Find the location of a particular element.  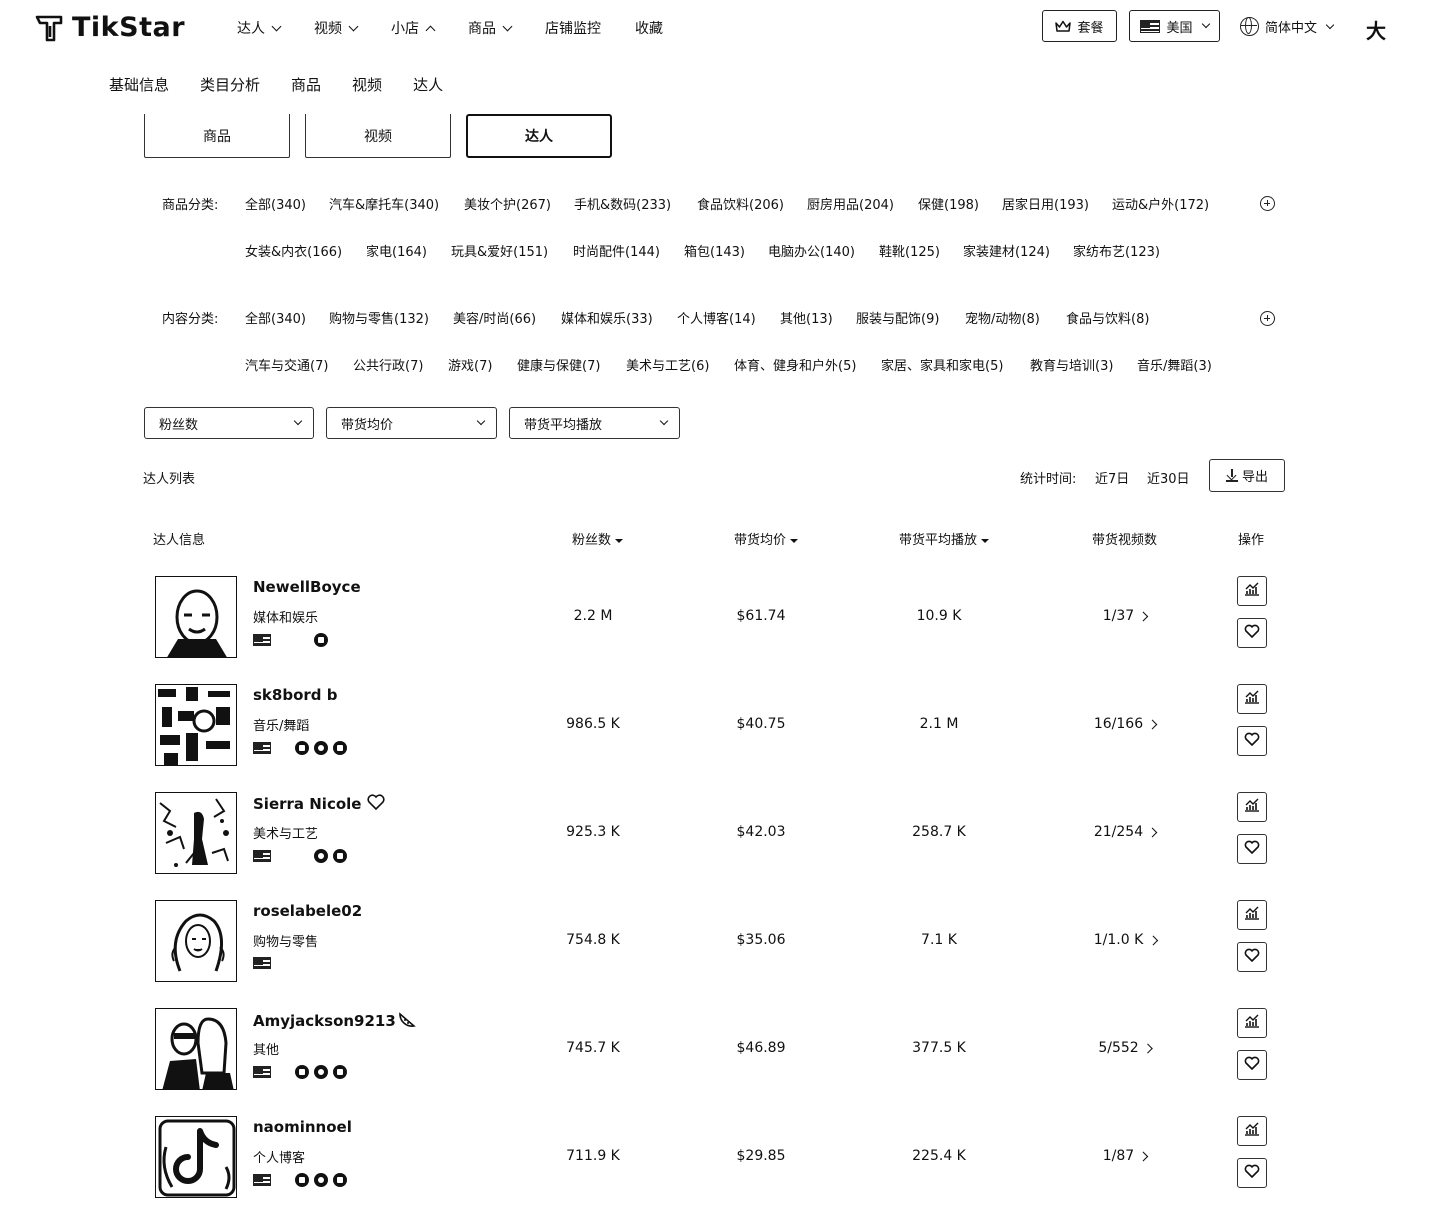

range-30-days: 近30日 is located at coordinates (1168, 477).